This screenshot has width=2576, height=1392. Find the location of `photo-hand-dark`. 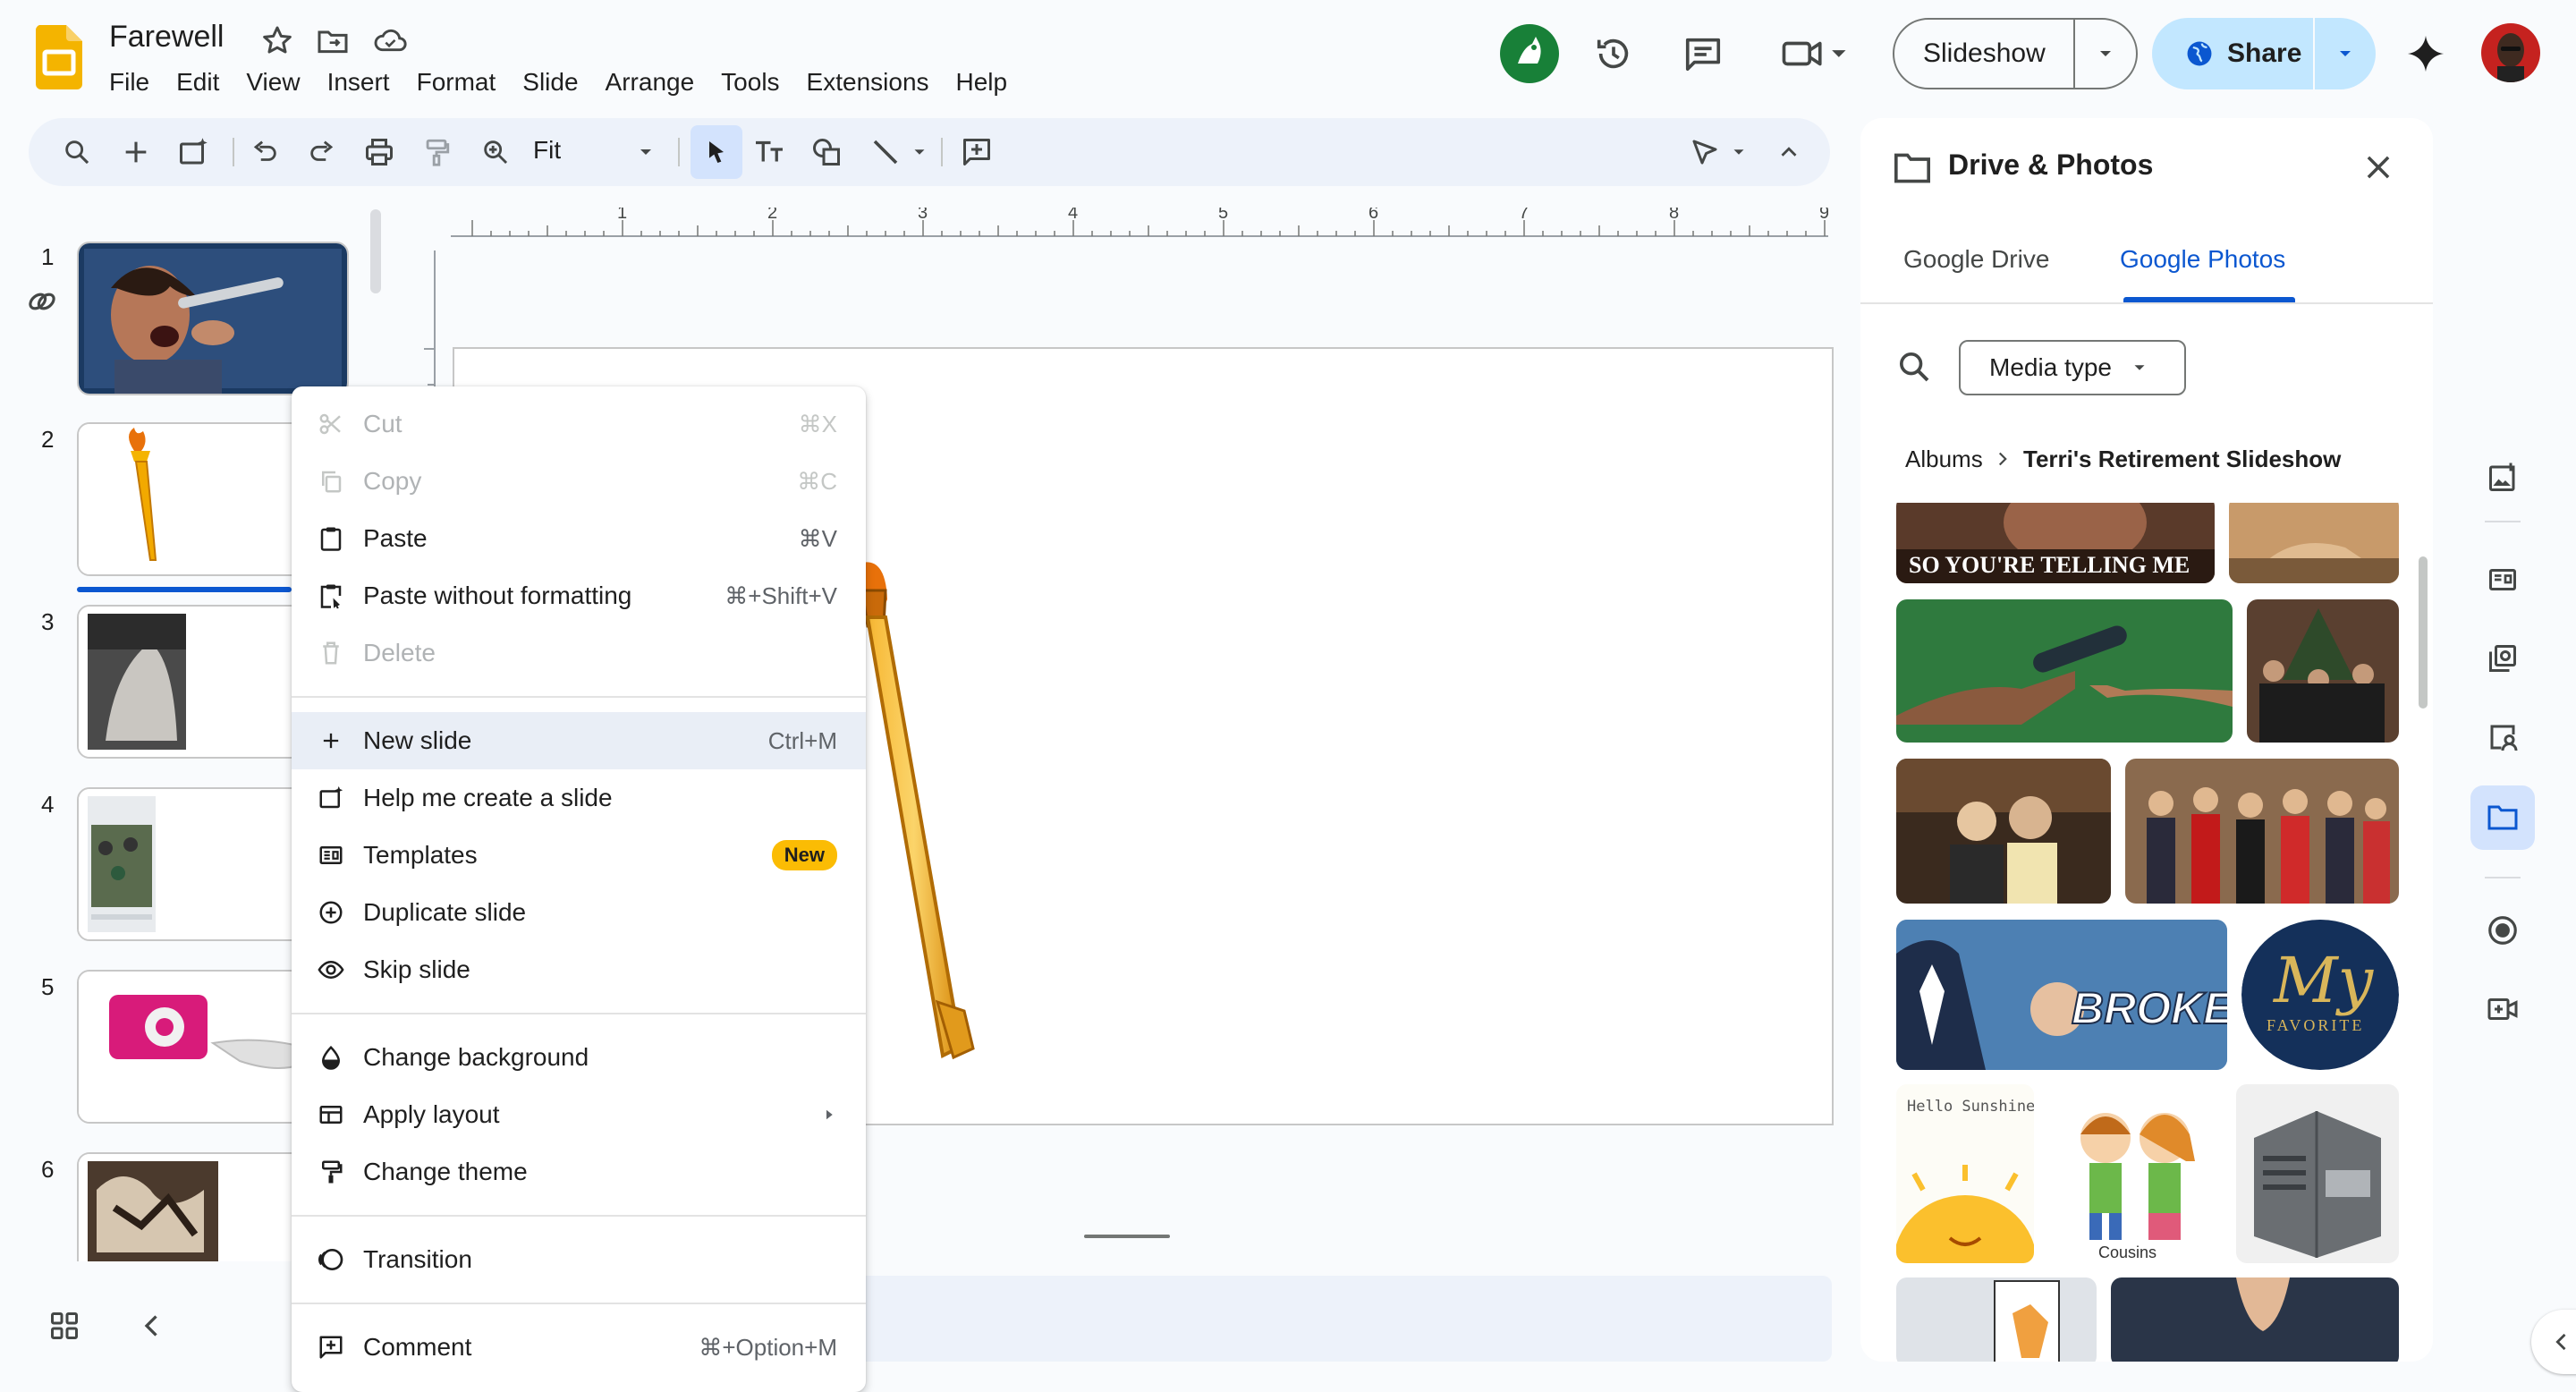

photo-hand-dark is located at coordinates (2255, 1319).